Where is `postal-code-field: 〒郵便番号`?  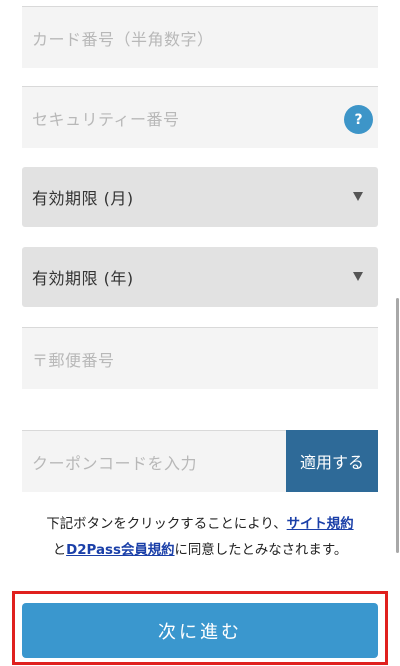 postal-code-field: 〒郵便番号 is located at coordinates (200, 358).